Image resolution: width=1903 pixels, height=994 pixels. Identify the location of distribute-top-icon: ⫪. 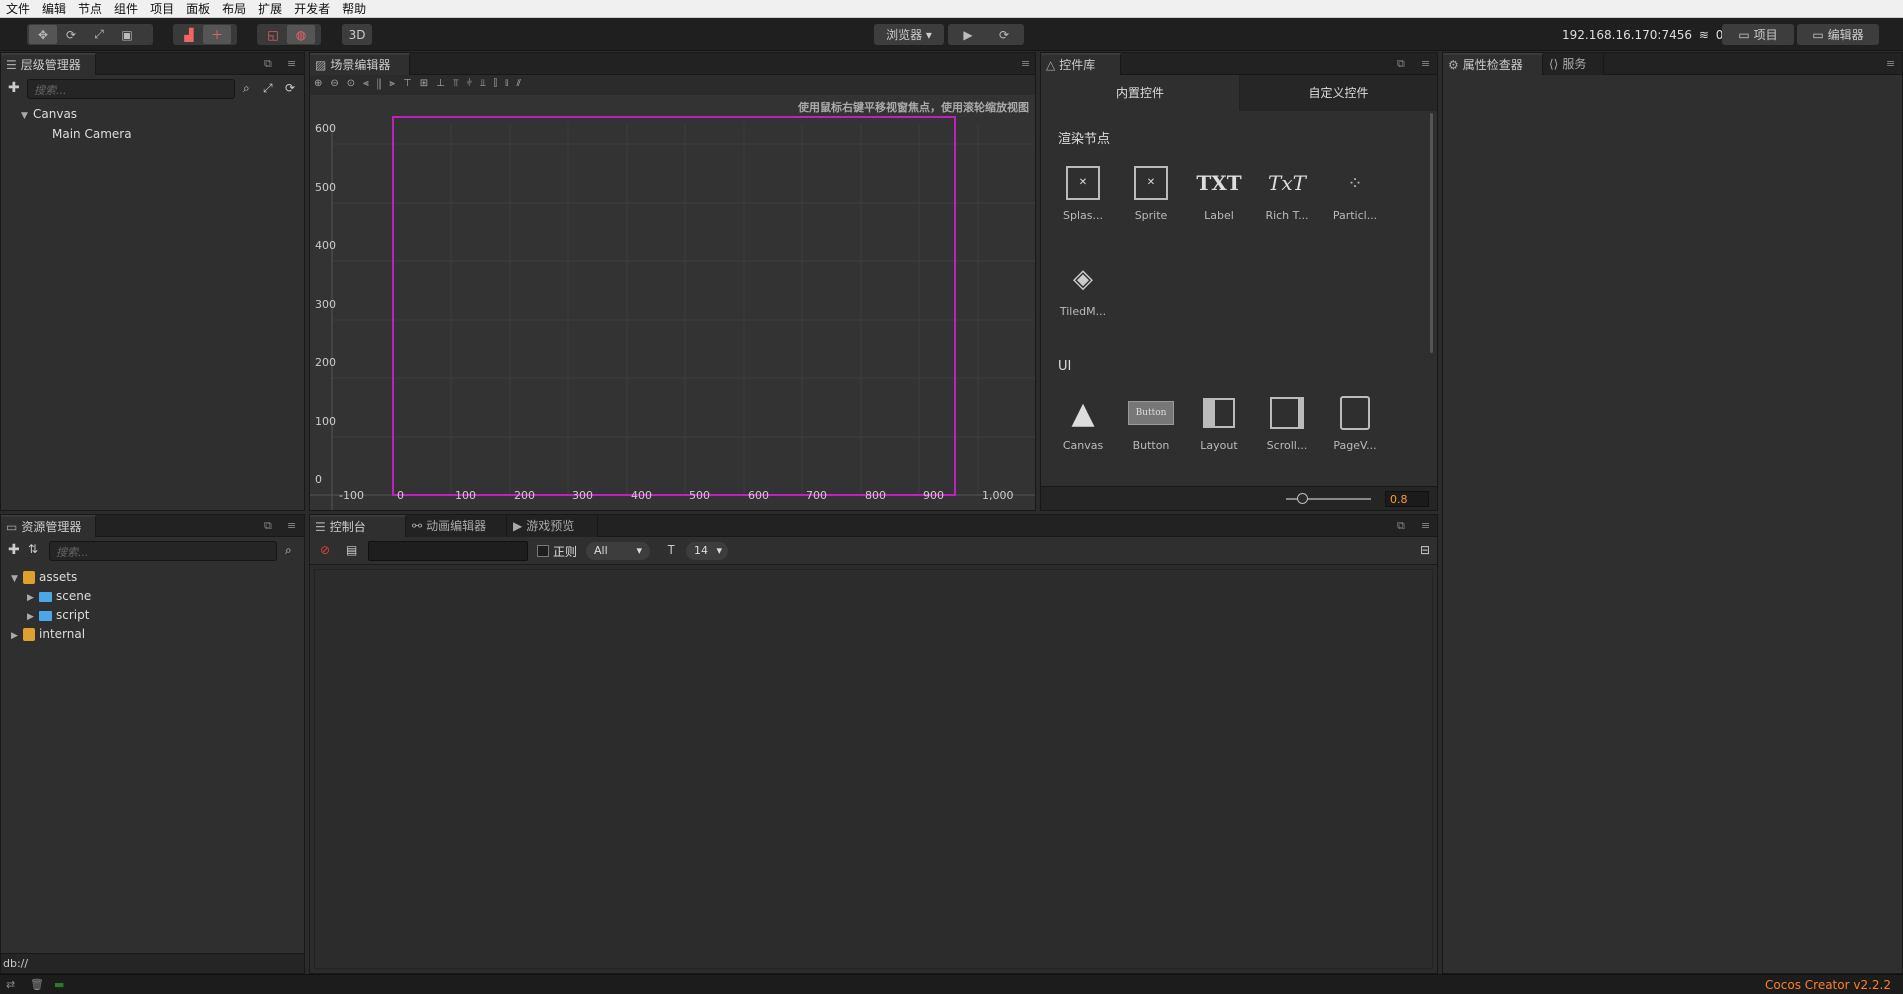
(460, 83).